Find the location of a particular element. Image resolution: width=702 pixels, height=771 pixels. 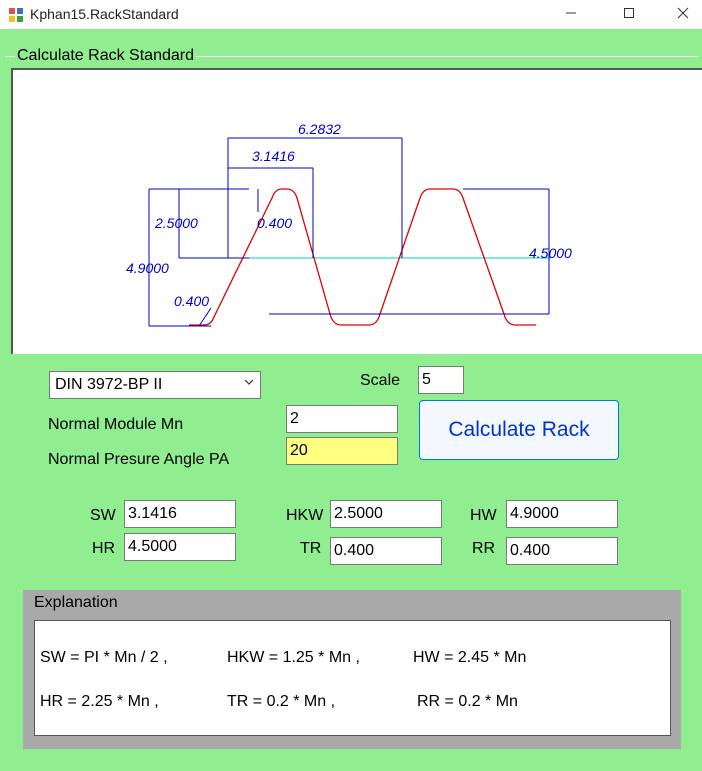

rack-profile is located at coordinates (362, 257).